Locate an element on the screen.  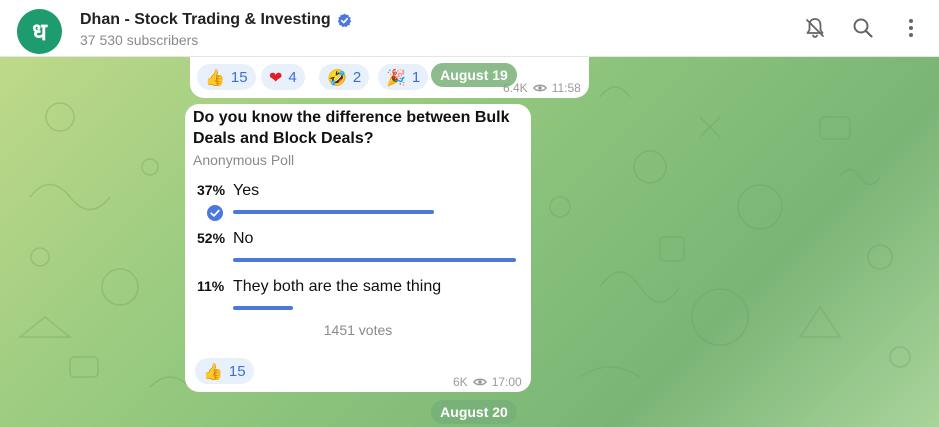
option-text: Yes is located at coordinates (246, 190).